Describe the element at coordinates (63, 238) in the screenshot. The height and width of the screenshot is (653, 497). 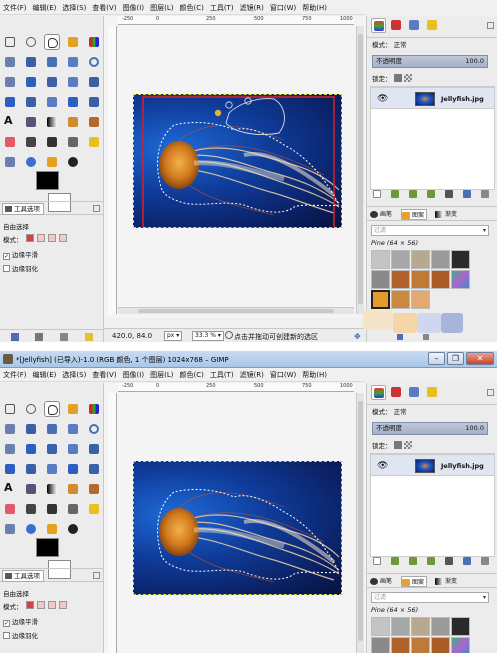
I see `mode-intersect-icon` at that location.